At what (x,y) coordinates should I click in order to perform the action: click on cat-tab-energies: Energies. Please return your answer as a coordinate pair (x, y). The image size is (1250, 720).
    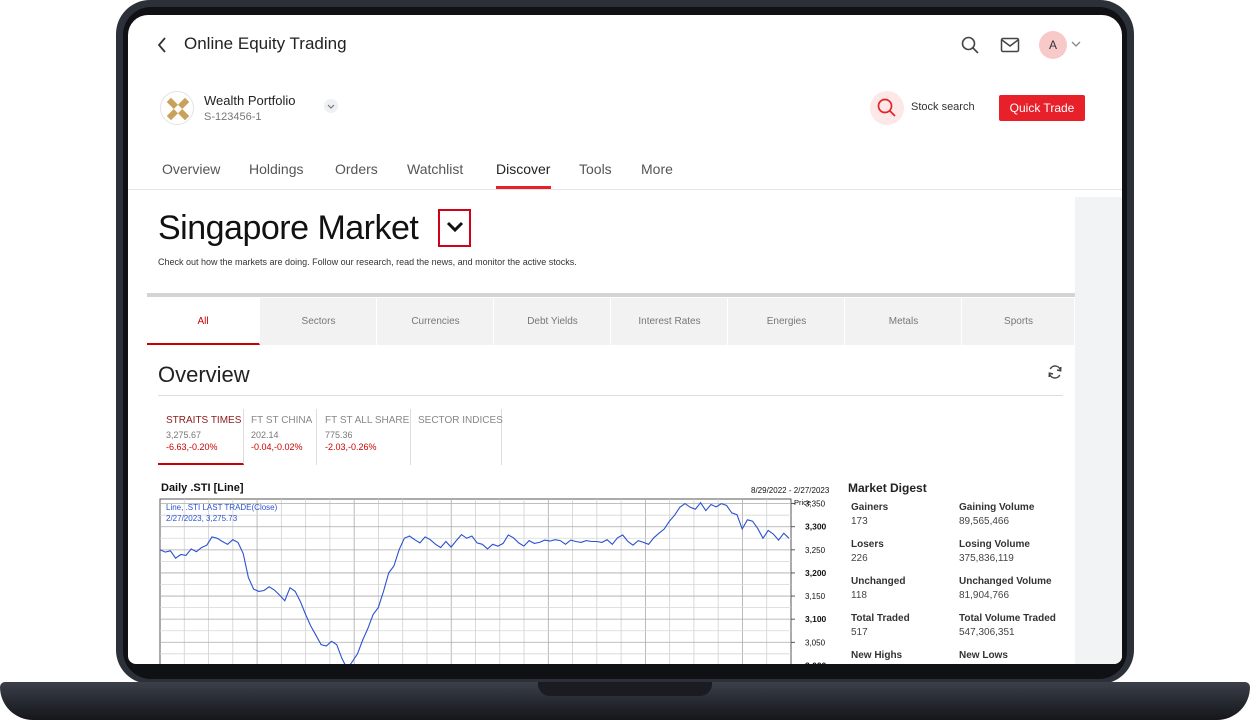
    Looking at the image, I should click on (787, 321).